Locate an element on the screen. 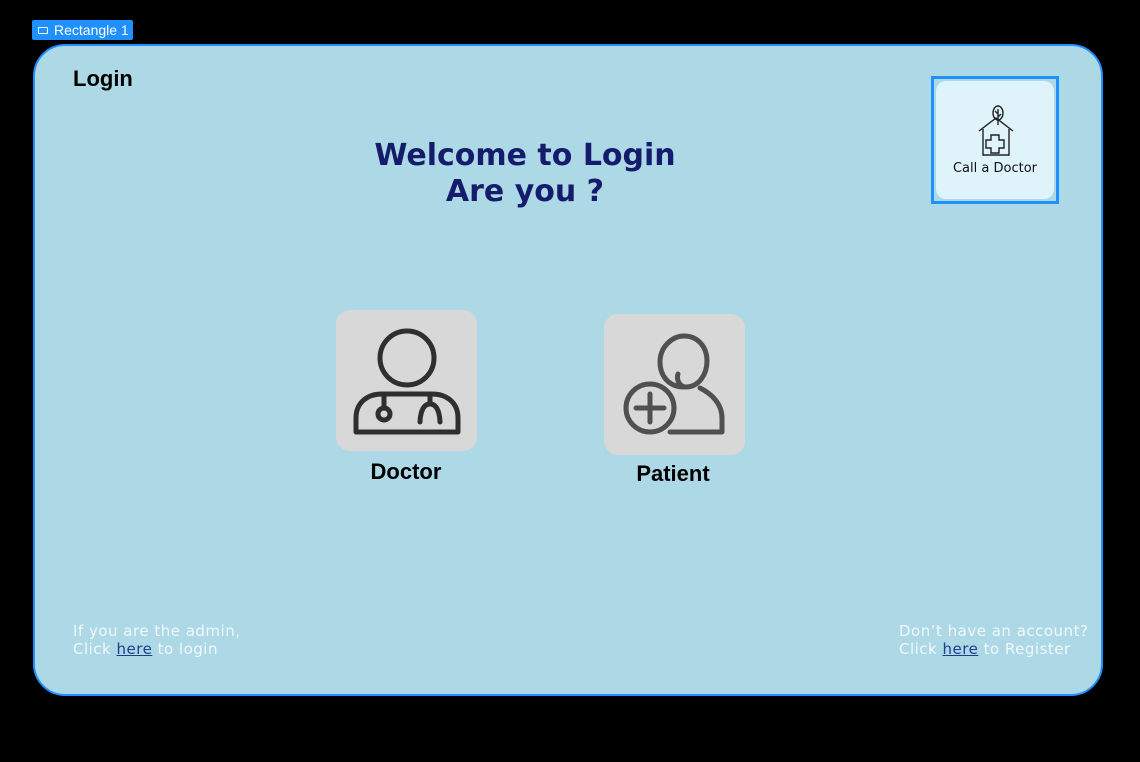  doctor-stethoscope-icon is located at coordinates (407, 381).